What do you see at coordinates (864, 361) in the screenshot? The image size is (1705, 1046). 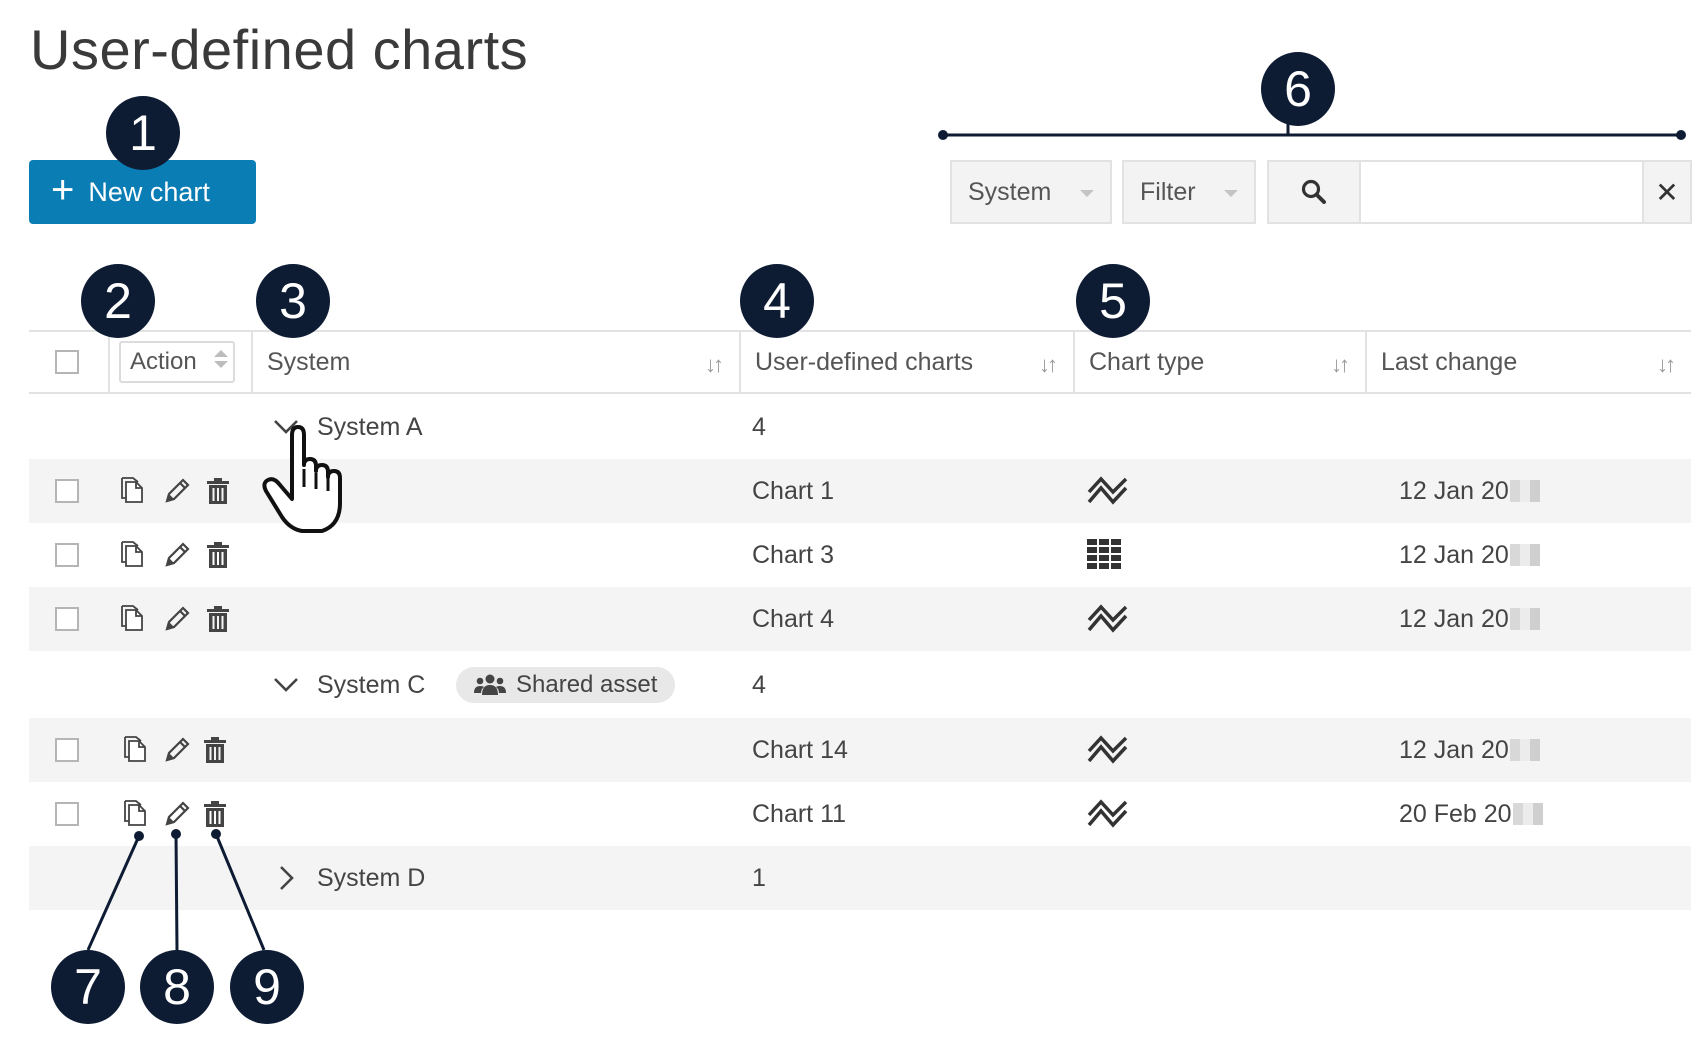 I see `charts-header-label: User-defined charts` at bounding box center [864, 361].